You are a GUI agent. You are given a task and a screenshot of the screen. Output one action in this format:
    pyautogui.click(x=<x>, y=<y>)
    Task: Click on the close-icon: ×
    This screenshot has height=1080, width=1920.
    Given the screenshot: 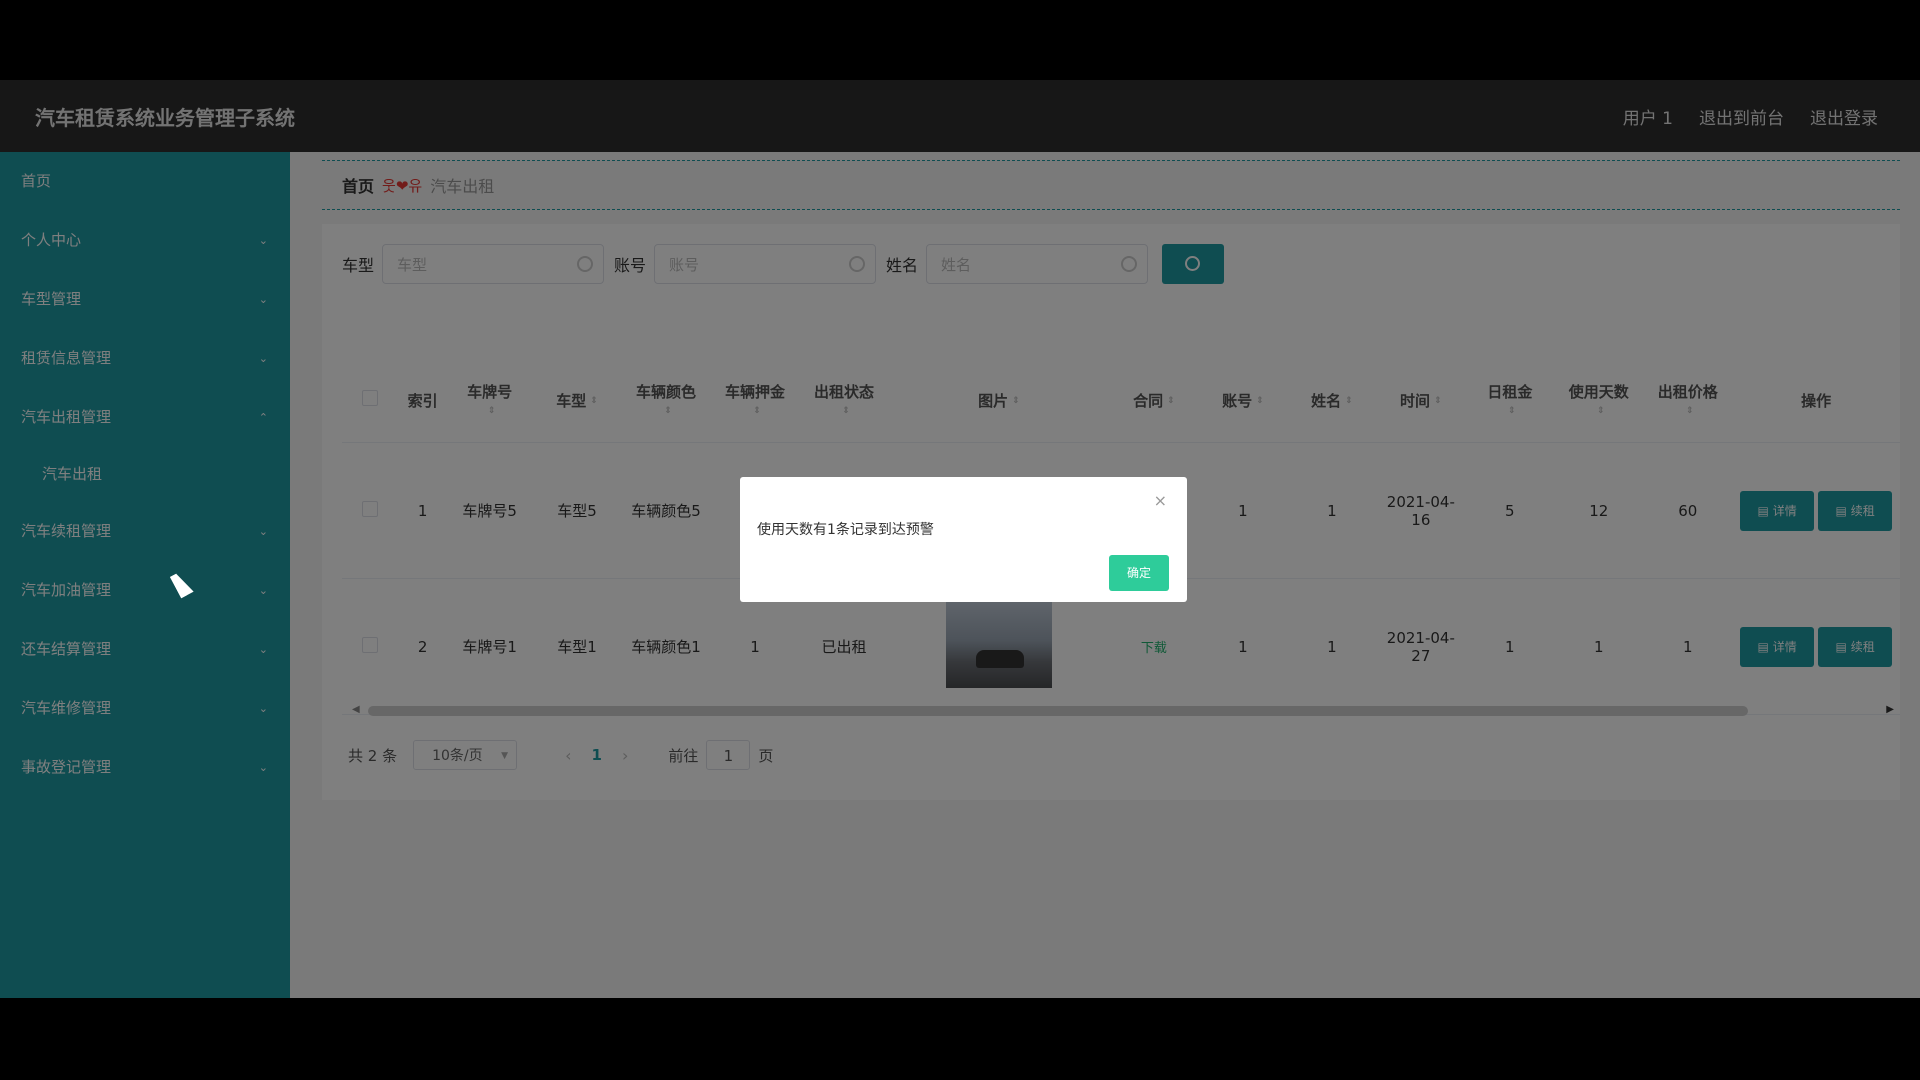 What is the action you would take?
    pyautogui.click(x=1160, y=500)
    